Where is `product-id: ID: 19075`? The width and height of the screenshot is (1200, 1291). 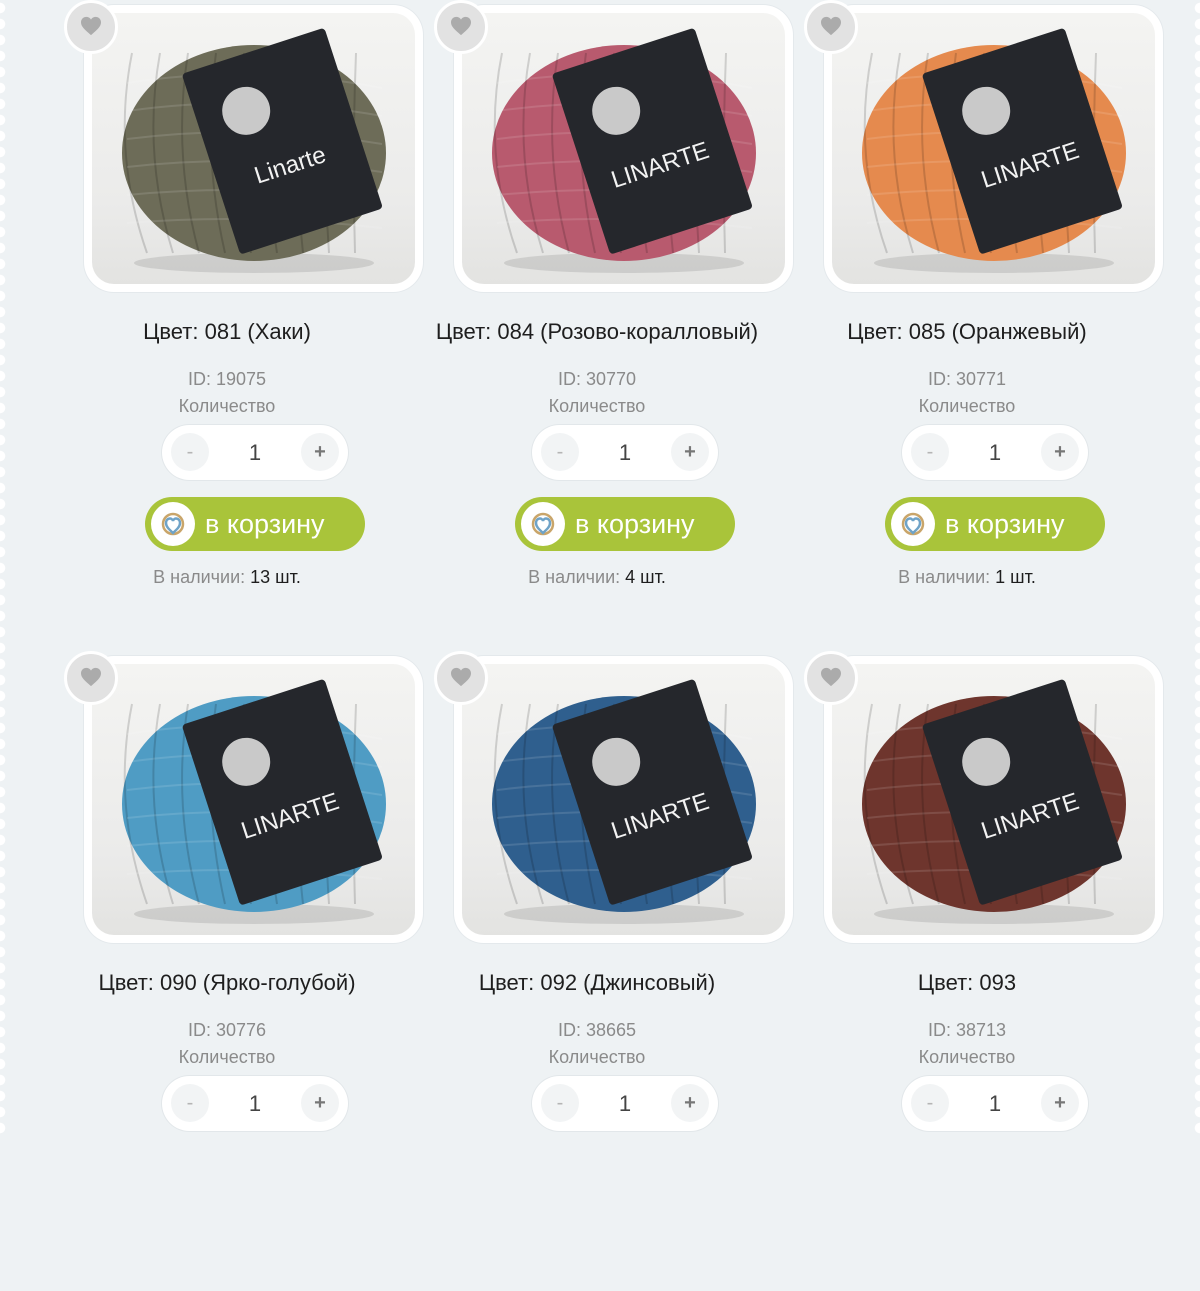 product-id: ID: 19075 is located at coordinates (227, 379).